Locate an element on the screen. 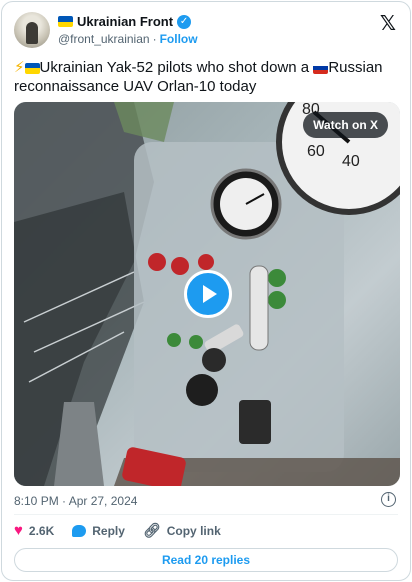  author-handle-row: @front_ukrainian · Follow is located at coordinates (128, 39).